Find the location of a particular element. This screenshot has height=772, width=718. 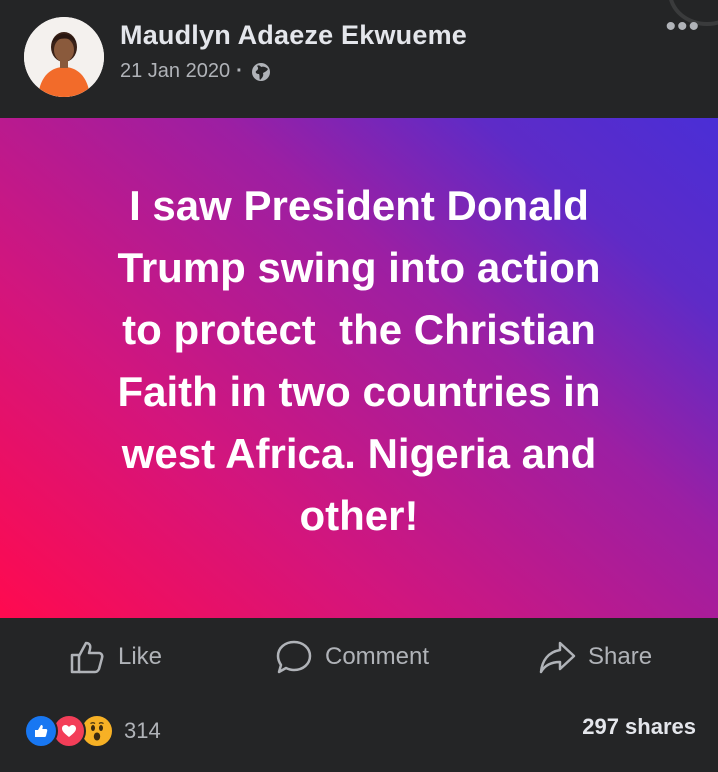

comment-bubble-icon is located at coordinates (294, 657).